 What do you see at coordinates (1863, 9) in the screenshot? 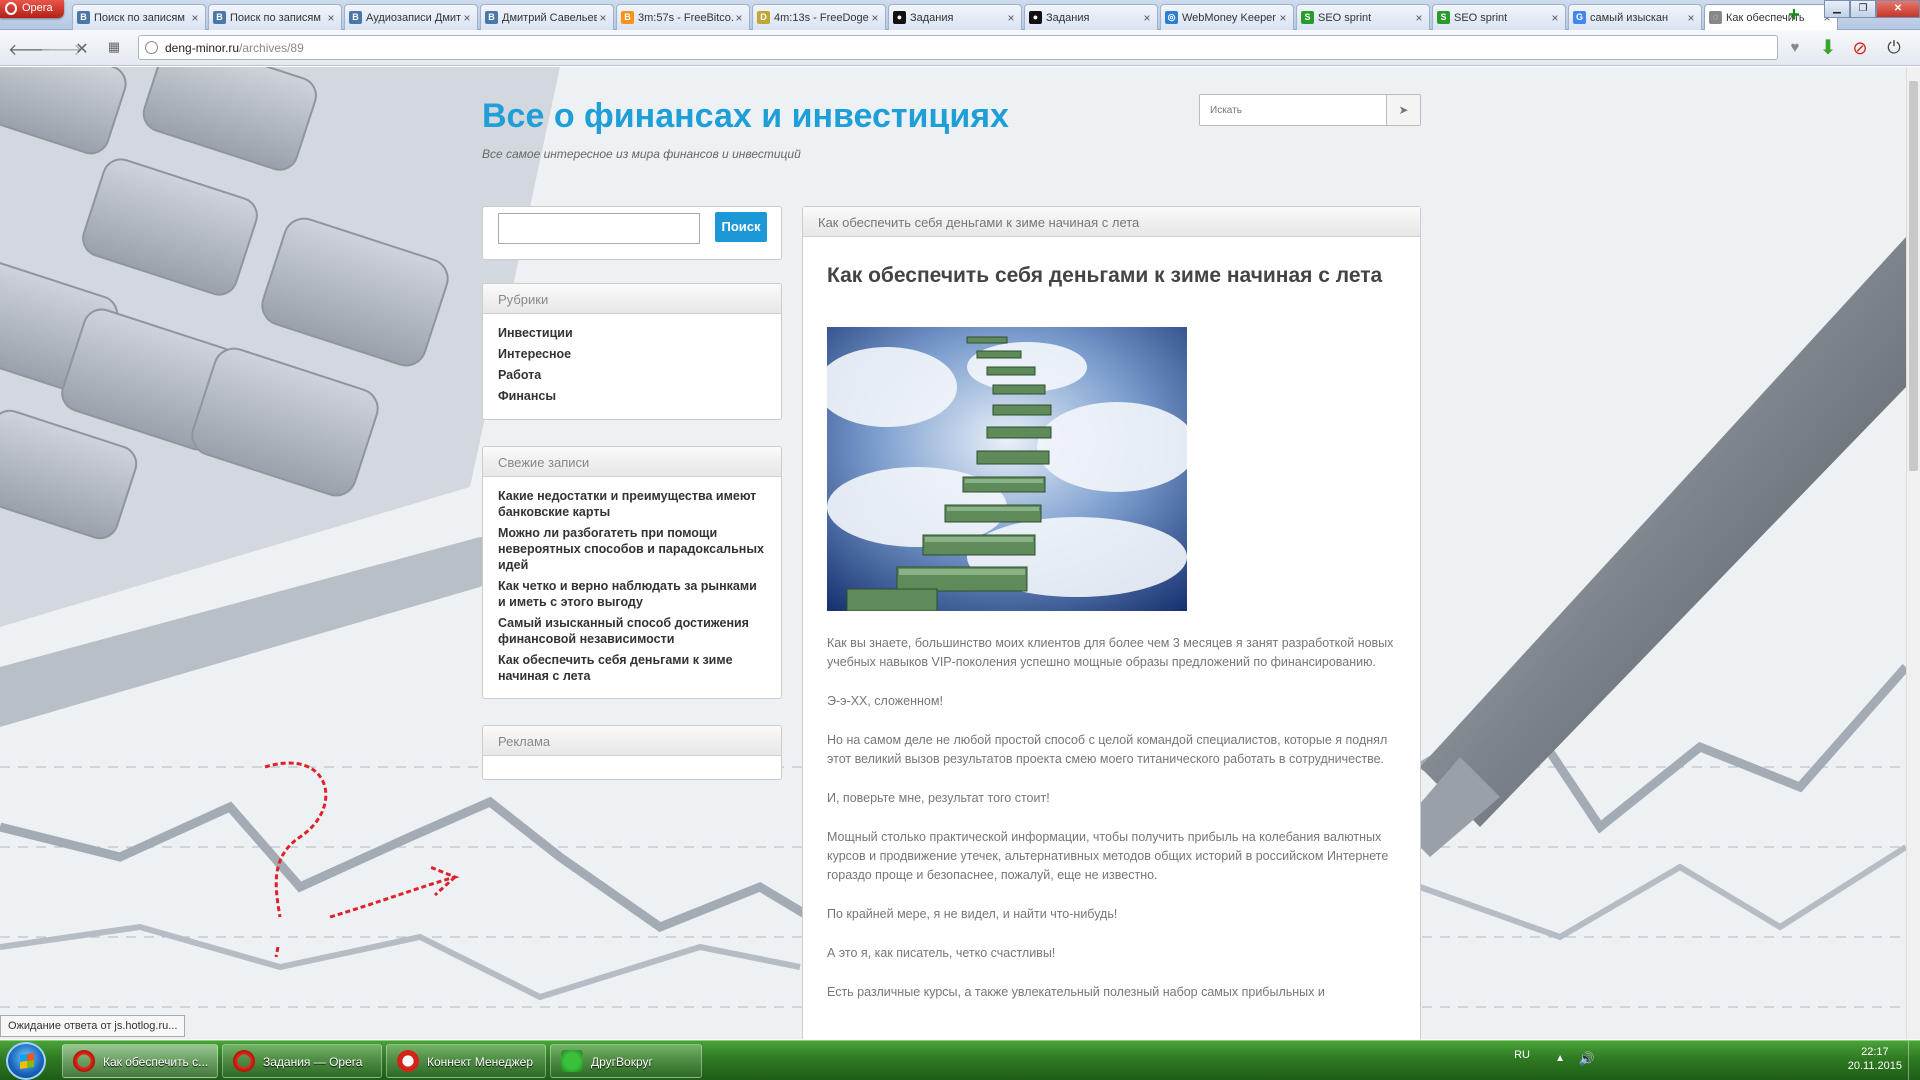
I see `maximize-icon: ❐` at bounding box center [1863, 9].